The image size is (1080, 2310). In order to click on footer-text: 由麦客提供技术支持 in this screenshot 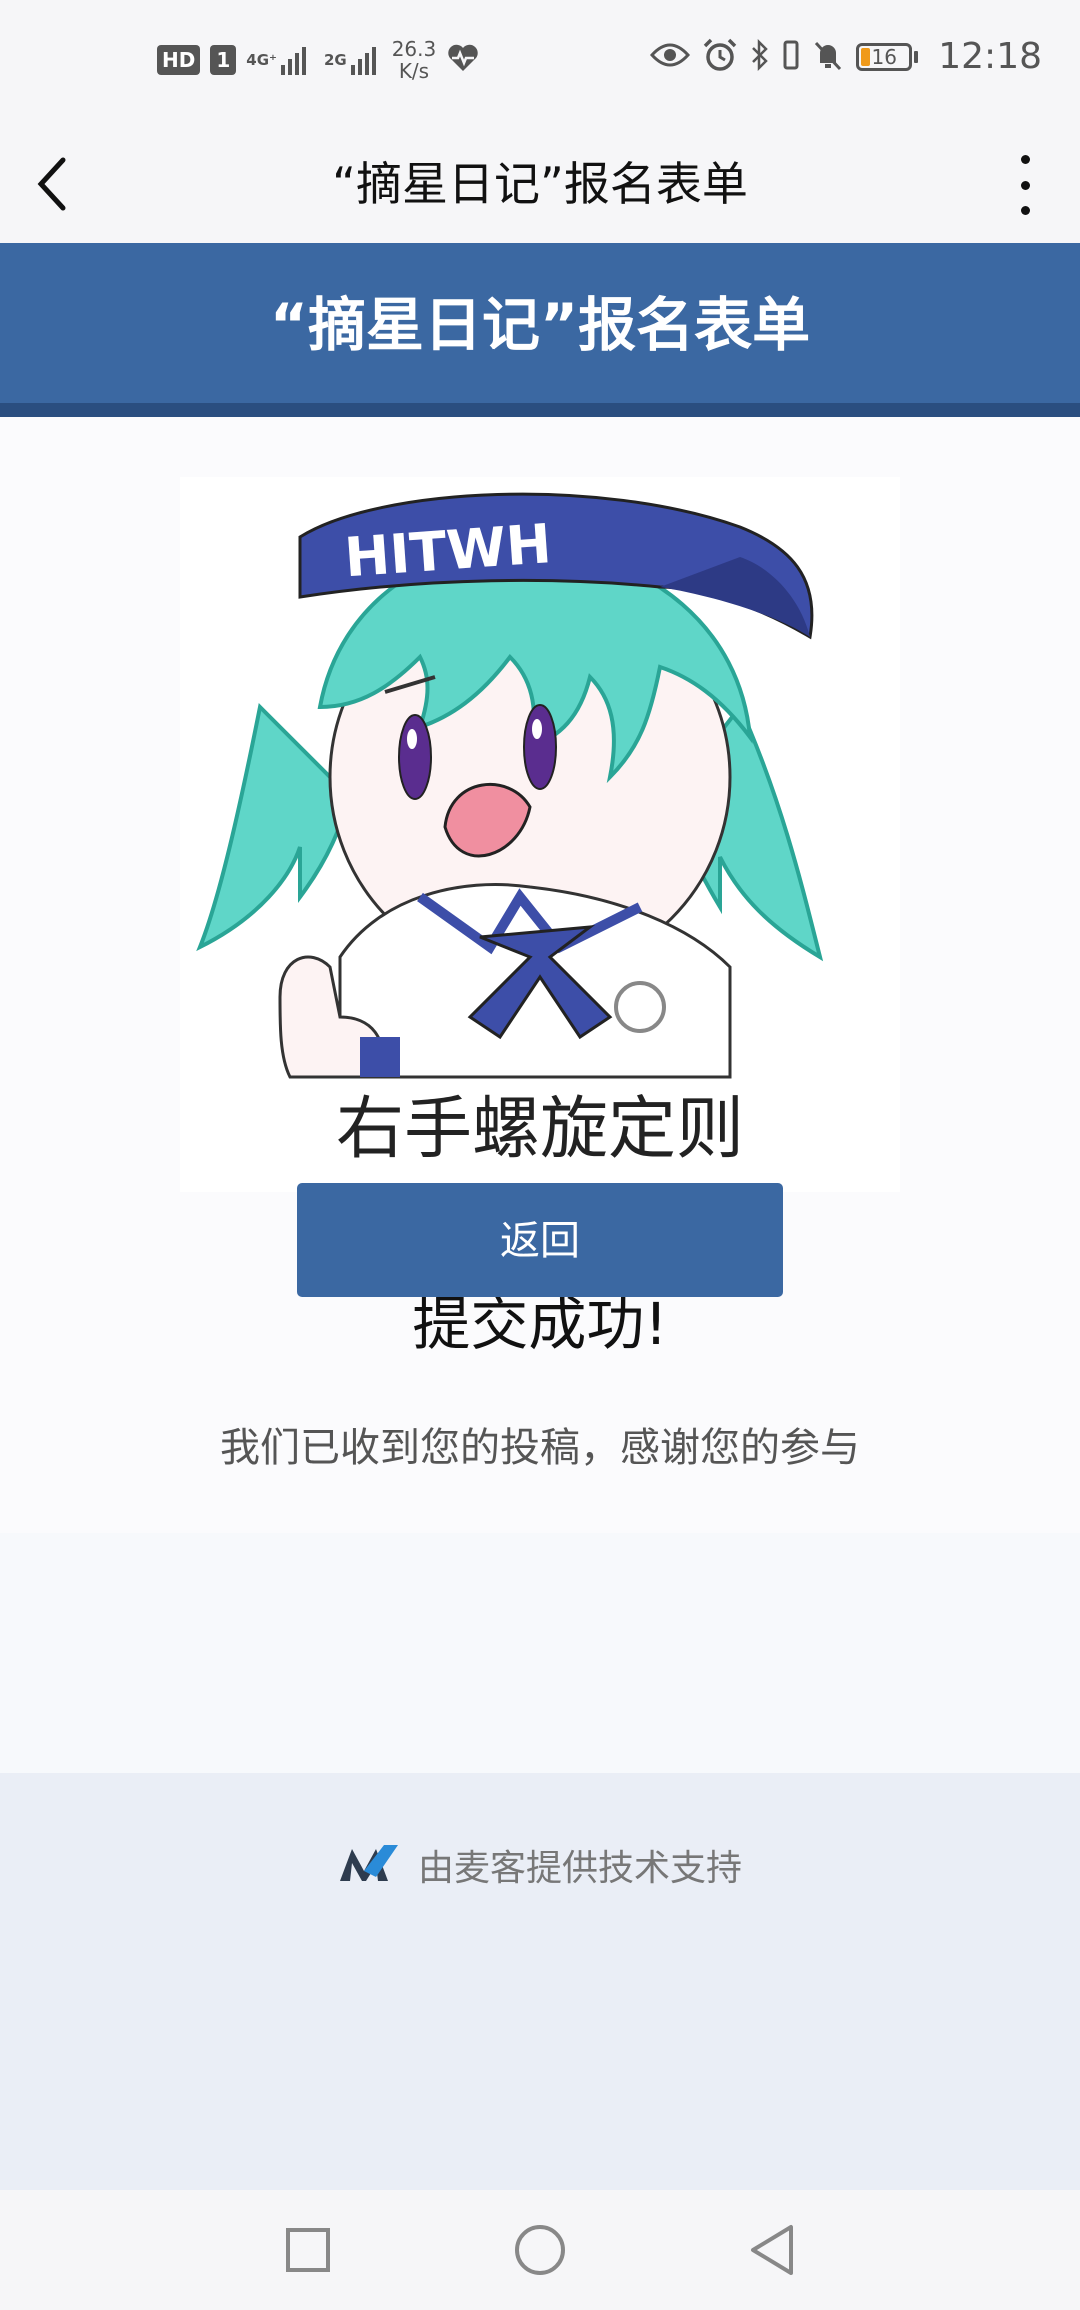, I will do `click(580, 1865)`.